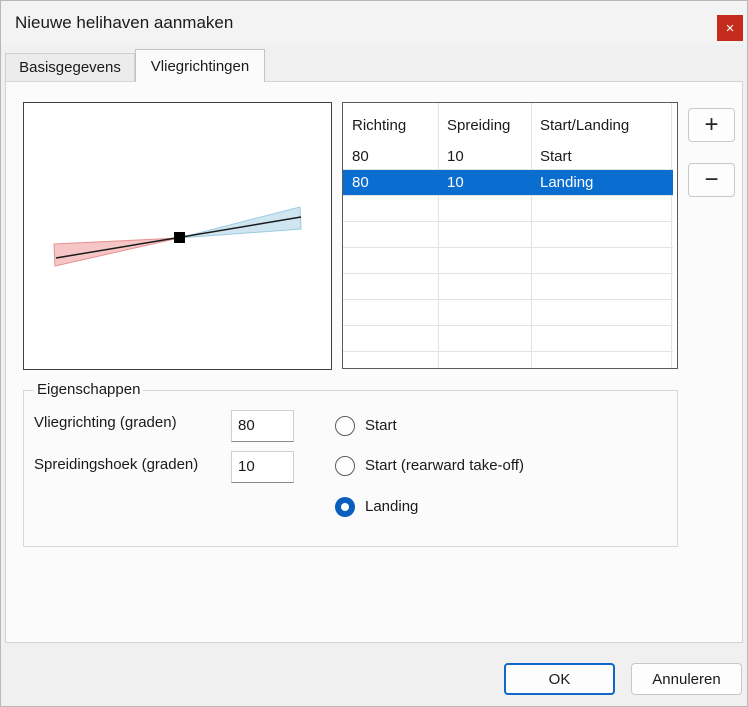  Describe the element at coordinates (89, 389) in the screenshot. I see `properties-group-label: Eigenschappen` at that location.